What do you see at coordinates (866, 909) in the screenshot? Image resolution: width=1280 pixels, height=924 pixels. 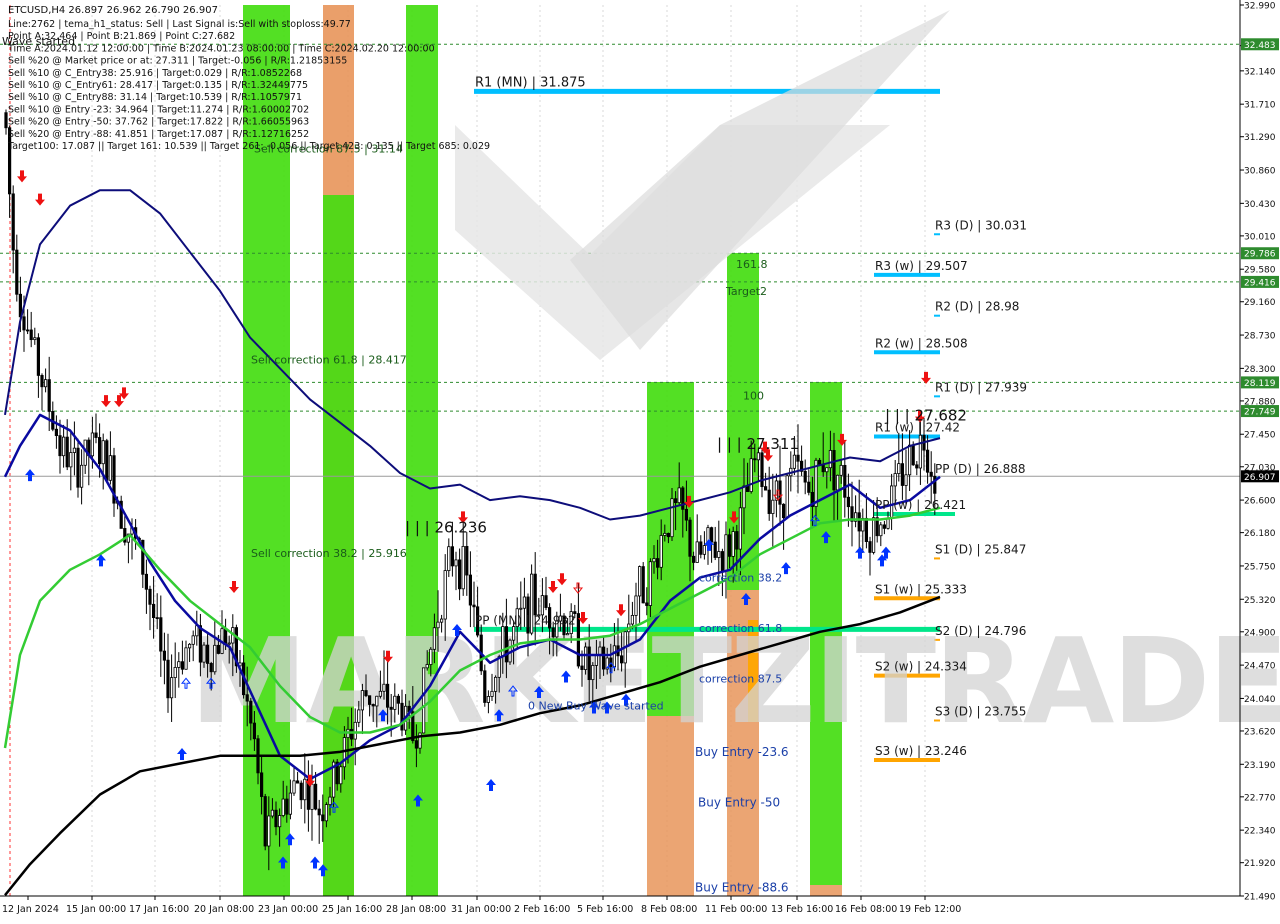 I see `x-tick-label: 16 Feb 08:00` at bounding box center [866, 909].